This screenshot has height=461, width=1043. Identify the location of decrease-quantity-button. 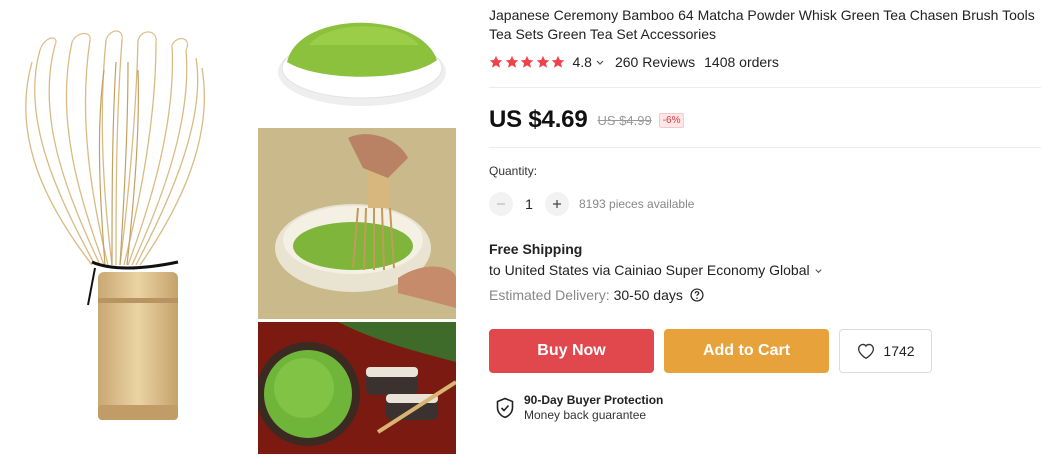
(501, 204).